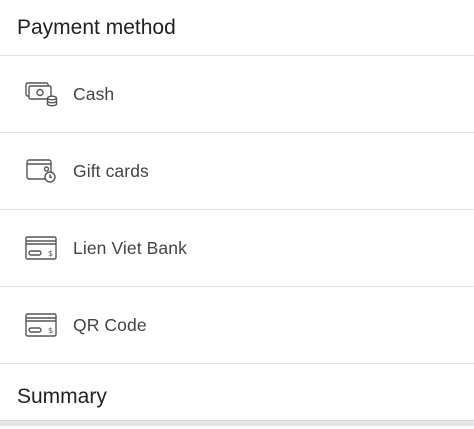 The image size is (474, 429). Describe the element at coordinates (237, 423) in the screenshot. I see `bottom-divider` at that location.